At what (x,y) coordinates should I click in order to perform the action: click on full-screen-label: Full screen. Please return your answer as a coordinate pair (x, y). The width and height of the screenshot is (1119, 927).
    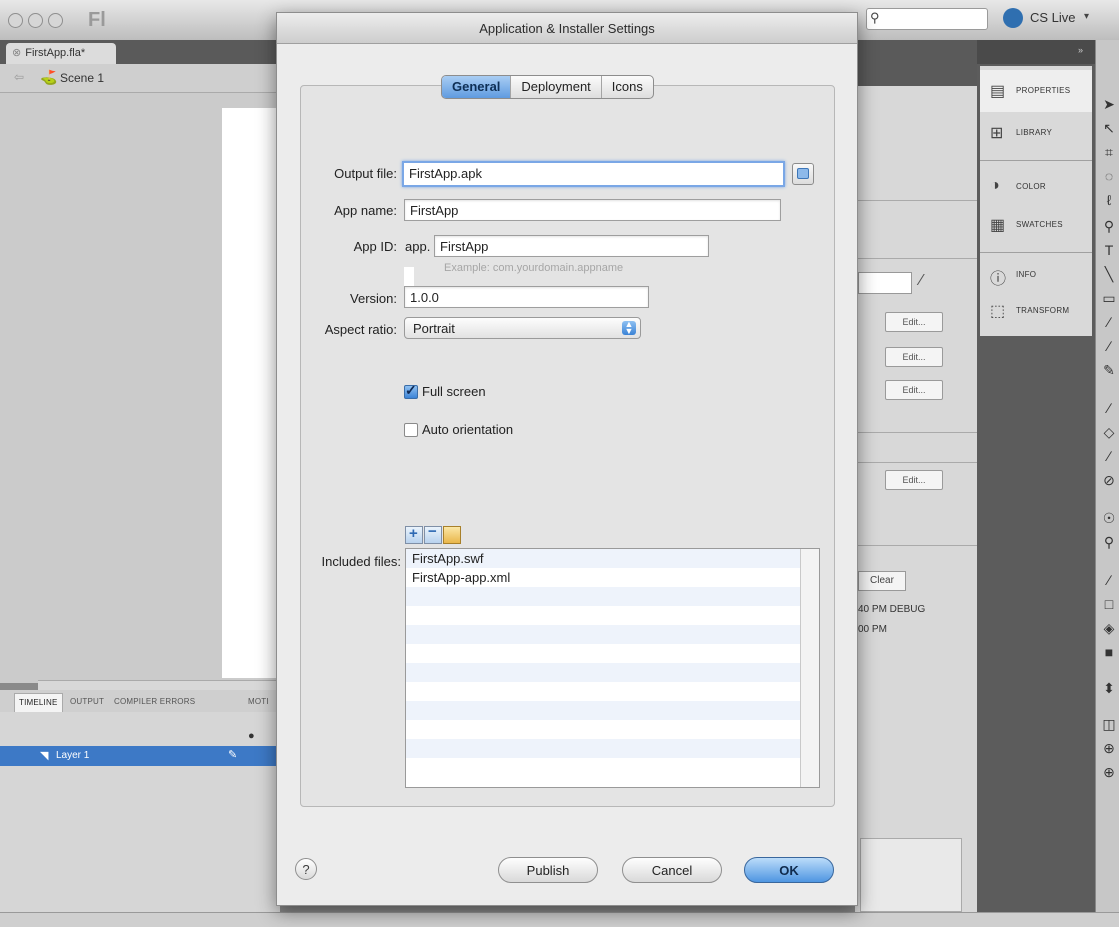
    Looking at the image, I should click on (454, 391).